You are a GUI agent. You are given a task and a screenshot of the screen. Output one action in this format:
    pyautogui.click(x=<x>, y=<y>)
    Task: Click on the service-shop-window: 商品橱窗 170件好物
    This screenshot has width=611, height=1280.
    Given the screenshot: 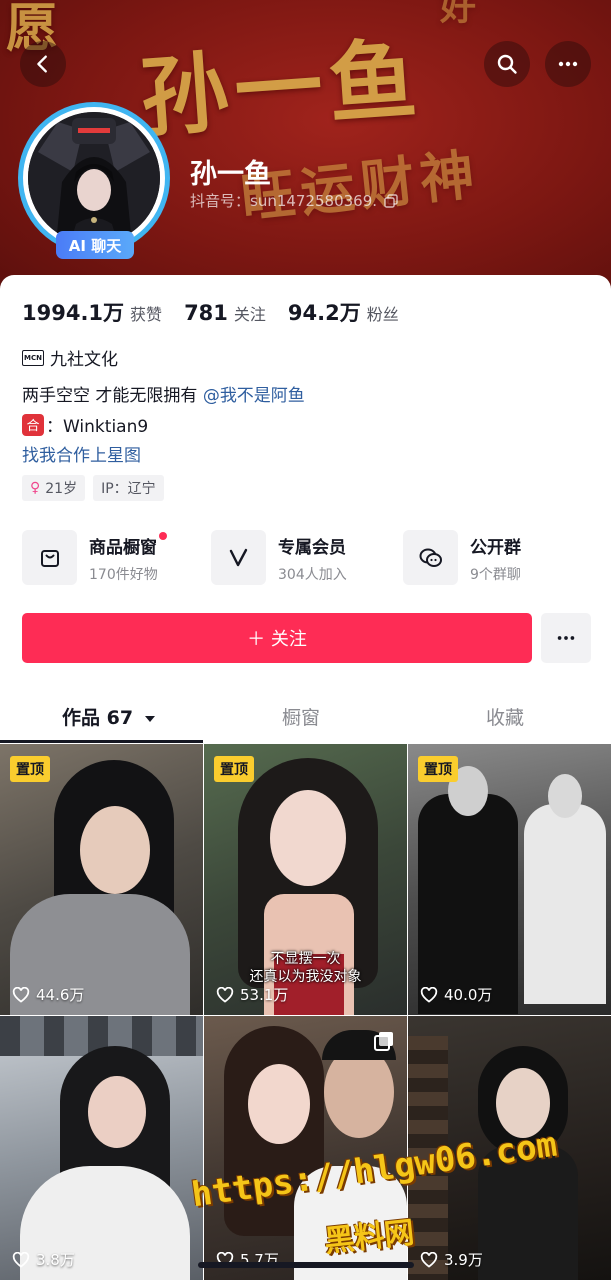 What is the action you would take?
    pyautogui.click(x=94, y=557)
    